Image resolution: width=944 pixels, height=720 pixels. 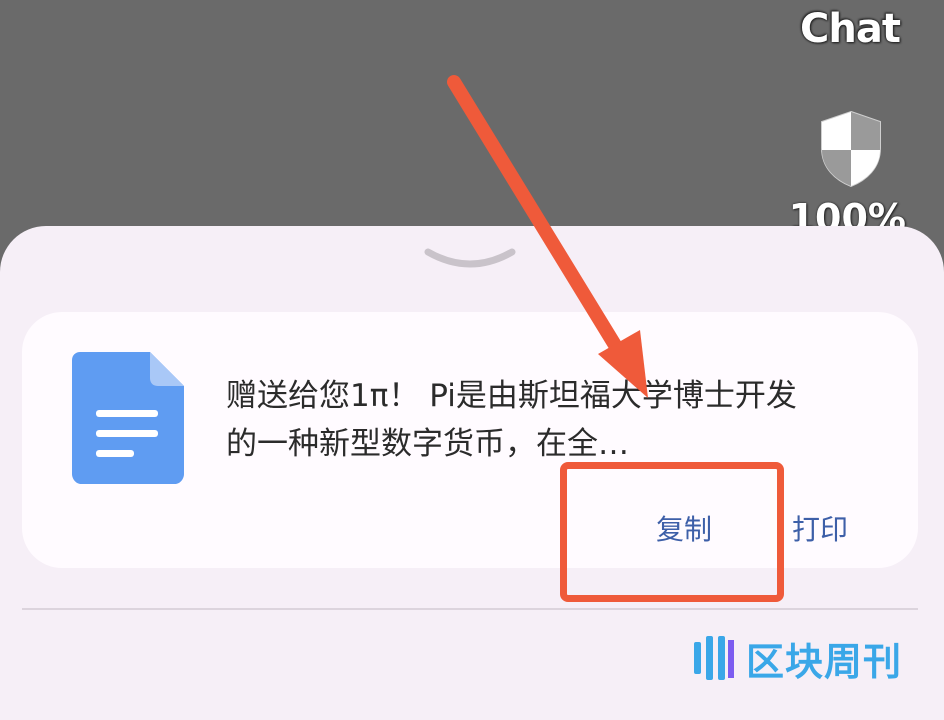 What do you see at coordinates (820, 528) in the screenshot?
I see `print-button: 打印` at bounding box center [820, 528].